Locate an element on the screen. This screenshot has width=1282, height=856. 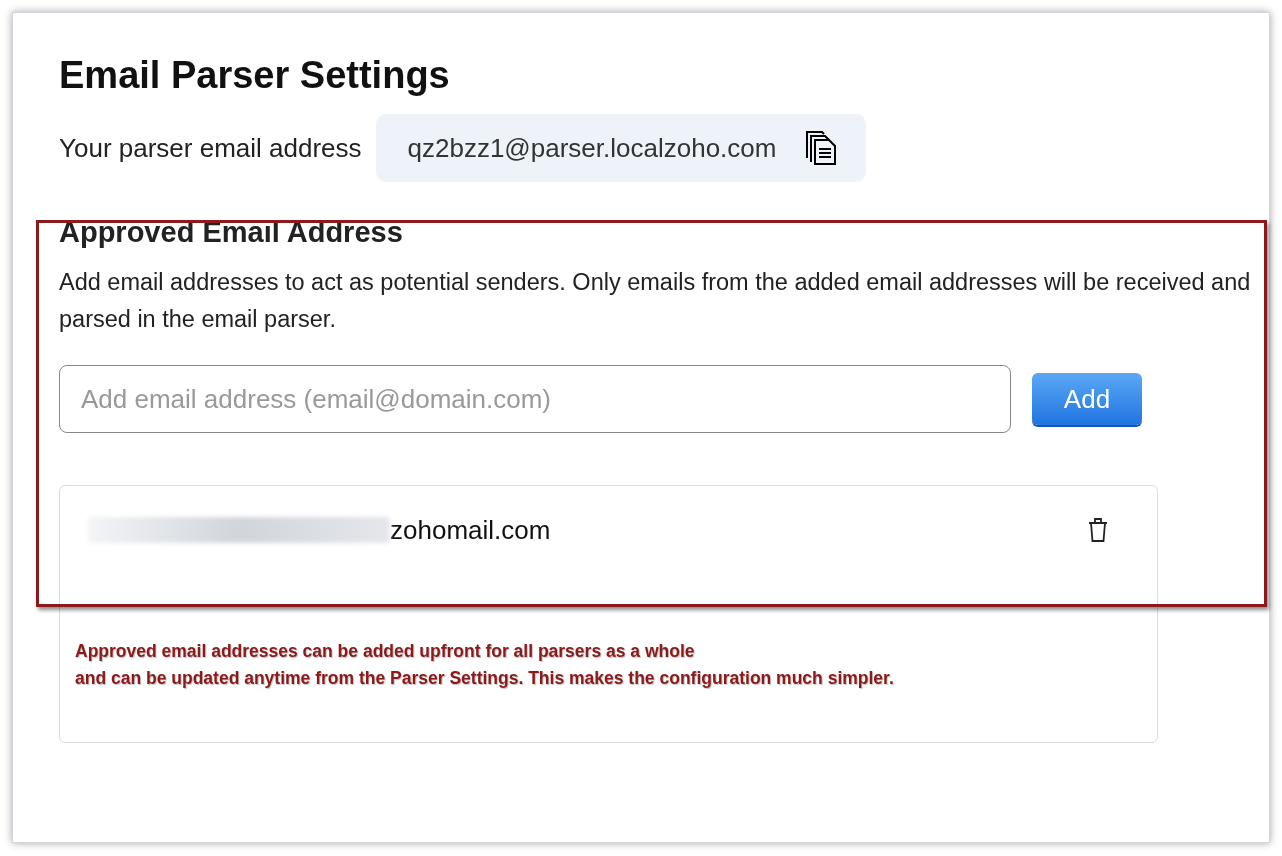
copy-icon is located at coordinates (822, 148).